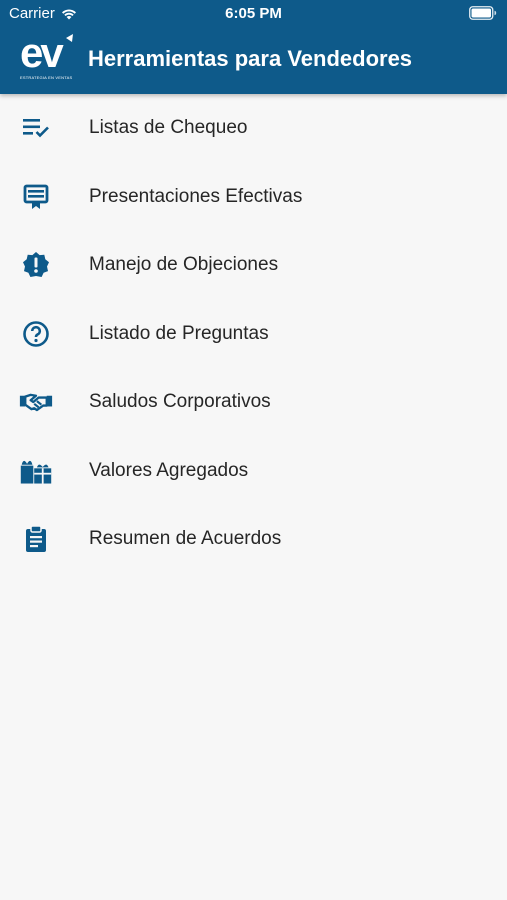 This screenshot has height=900, width=507. Describe the element at coordinates (36, 471) in the screenshot. I see `gifts-icon` at that location.